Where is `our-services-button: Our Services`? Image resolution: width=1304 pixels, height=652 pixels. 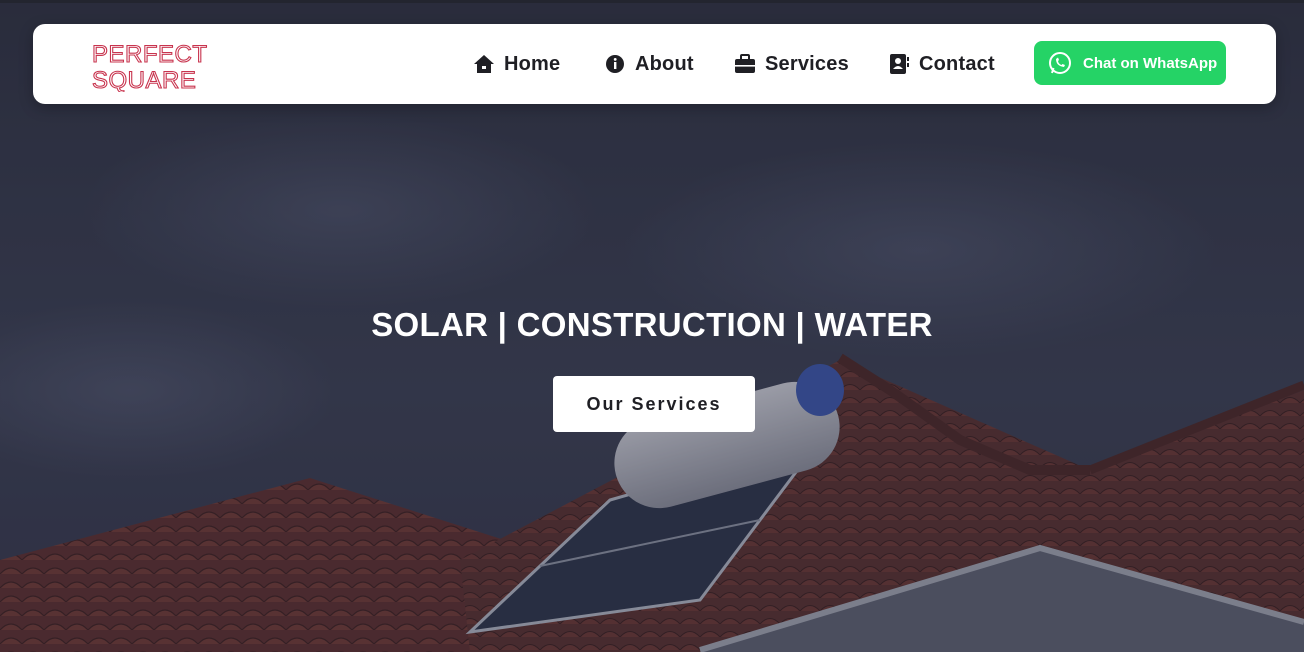
our-services-button: Our Services is located at coordinates (654, 404).